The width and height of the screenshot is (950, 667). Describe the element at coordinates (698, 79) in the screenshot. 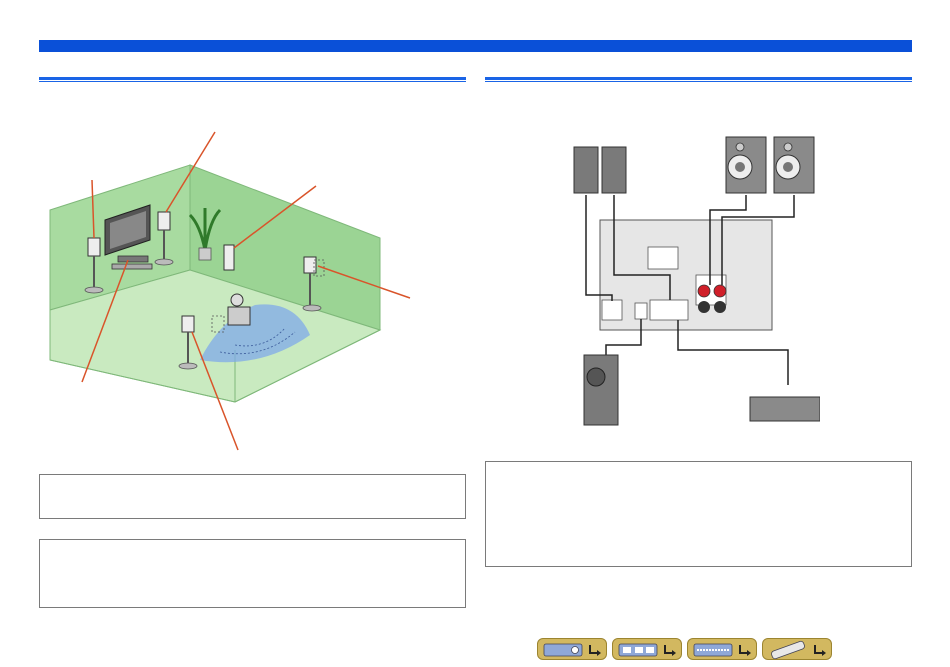

I see `section-rule-right` at that location.